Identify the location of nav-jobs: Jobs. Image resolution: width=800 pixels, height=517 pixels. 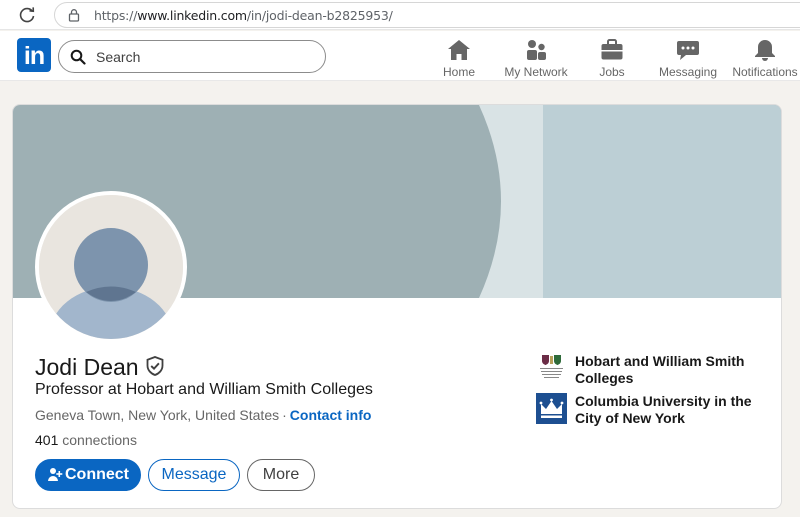
(612, 57).